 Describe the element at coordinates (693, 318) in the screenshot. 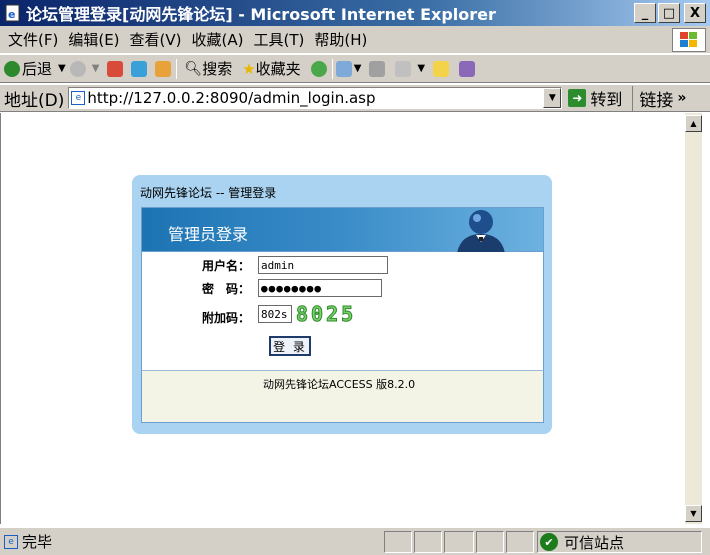

I see `vertical-scrollbar: ▲ ▼` at that location.